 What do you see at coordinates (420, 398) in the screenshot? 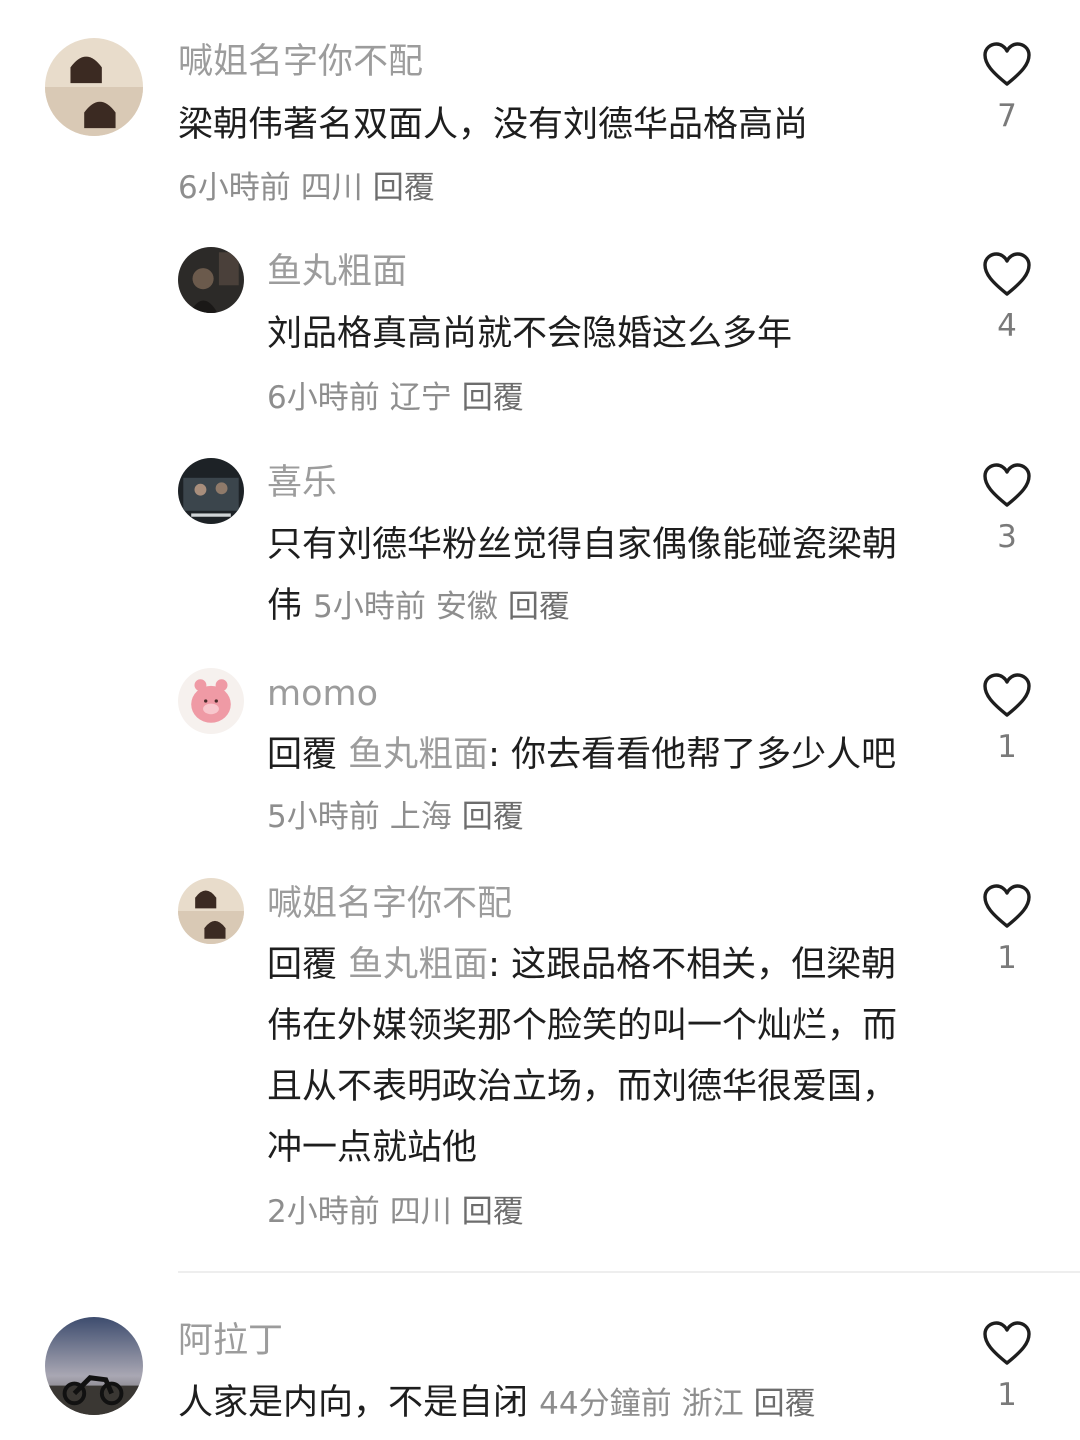
I see `comment-location: 辽宁` at bounding box center [420, 398].